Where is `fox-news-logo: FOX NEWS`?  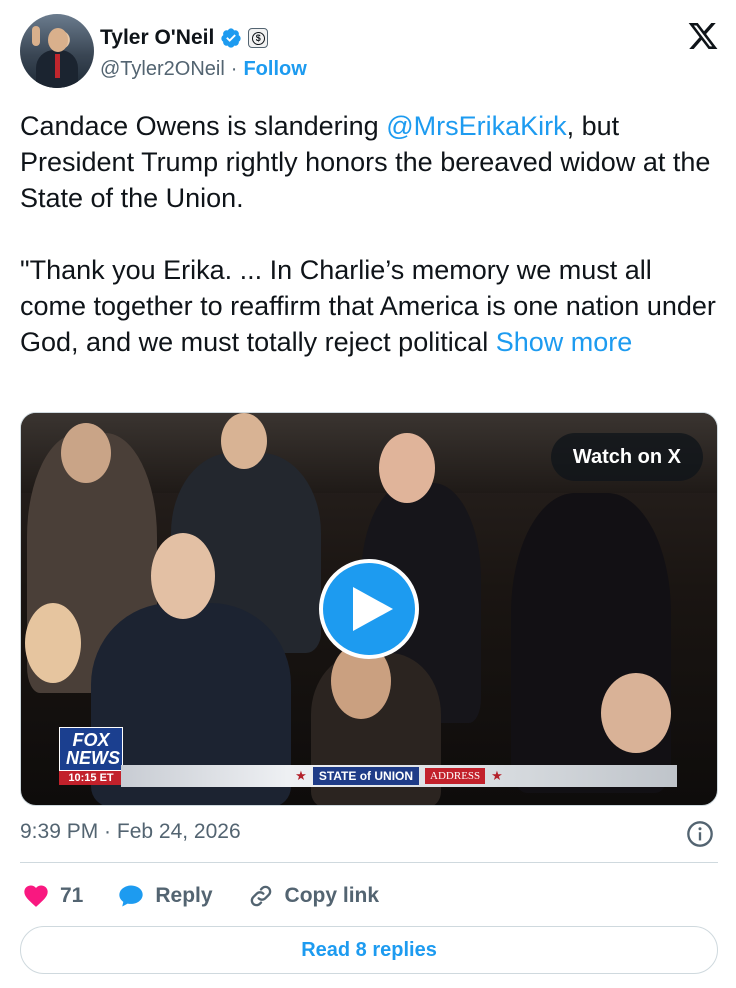 fox-news-logo: FOX NEWS is located at coordinates (91, 749).